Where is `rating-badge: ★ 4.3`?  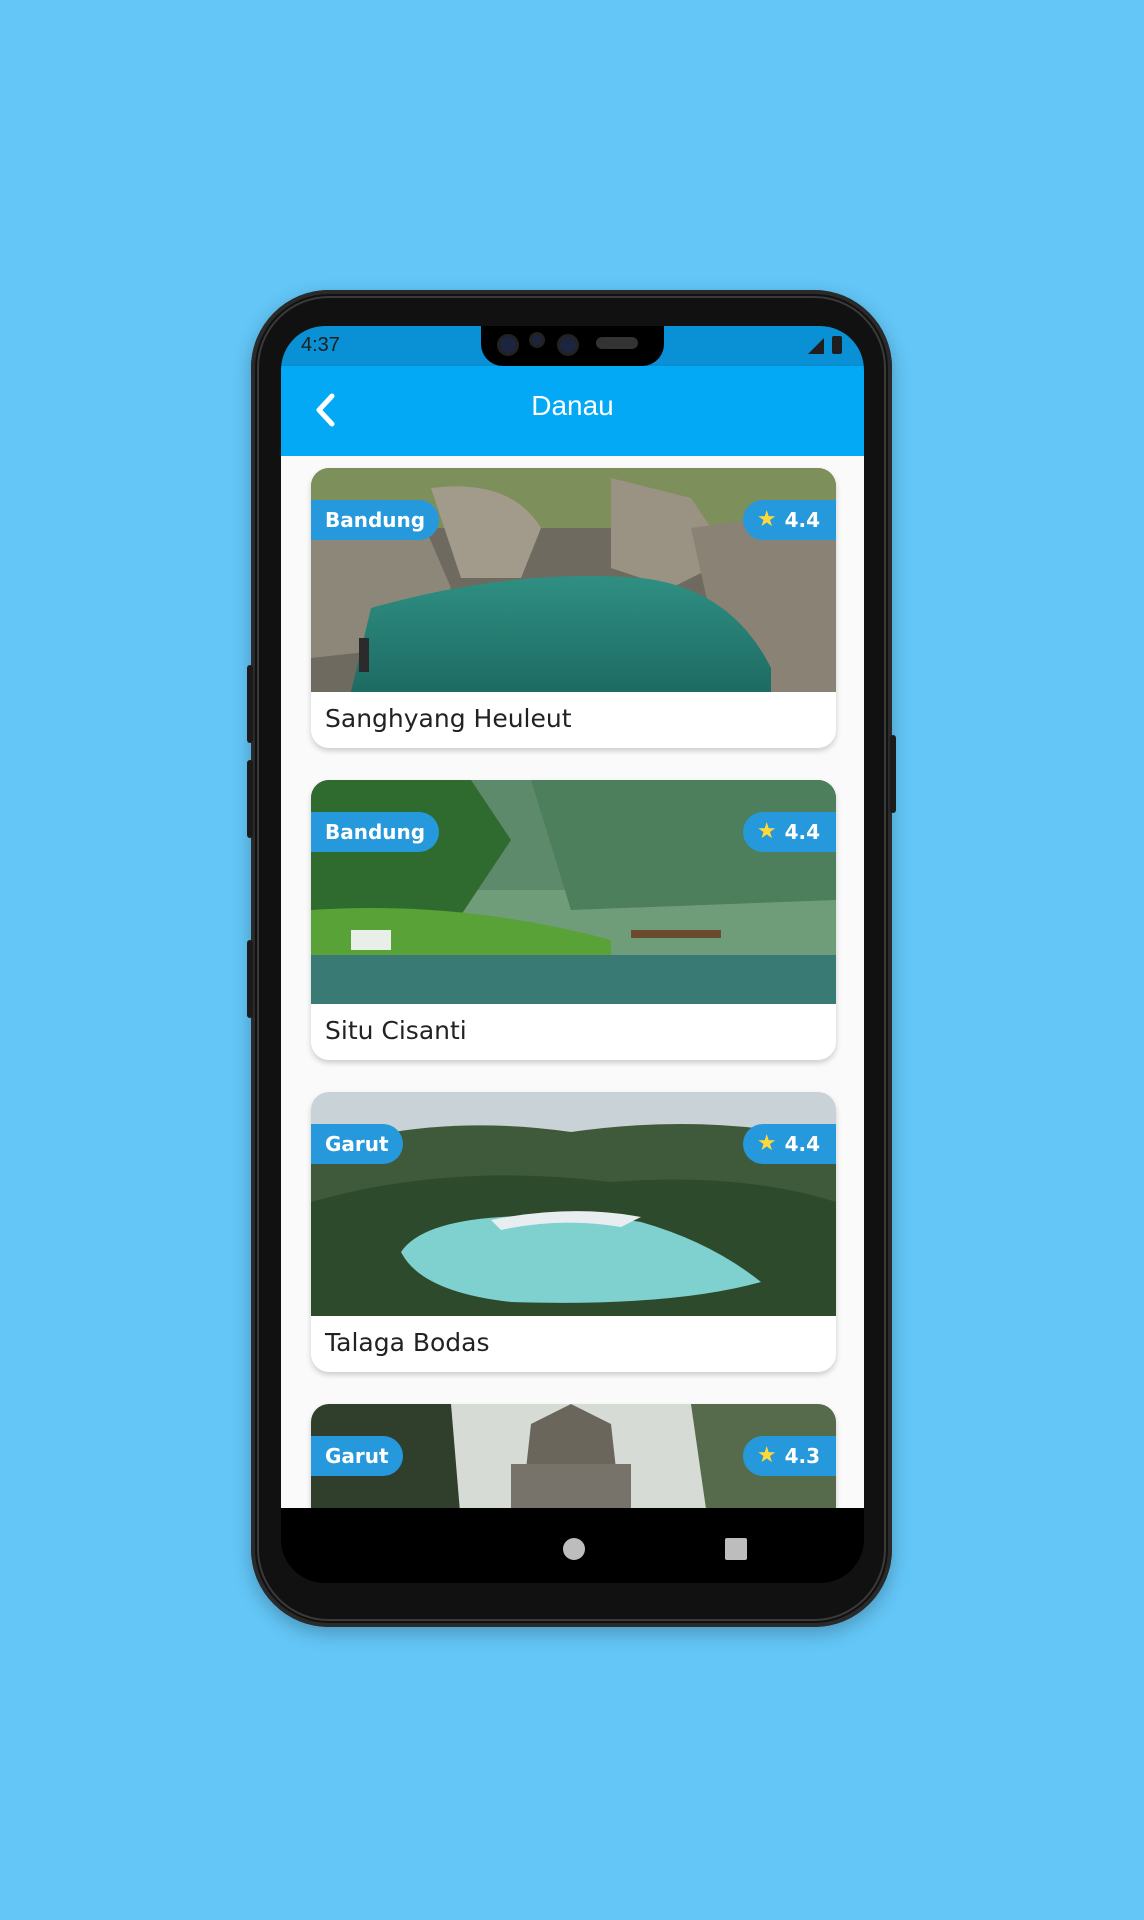 rating-badge: ★ 4.3 is located at coordinates (789, 1456).